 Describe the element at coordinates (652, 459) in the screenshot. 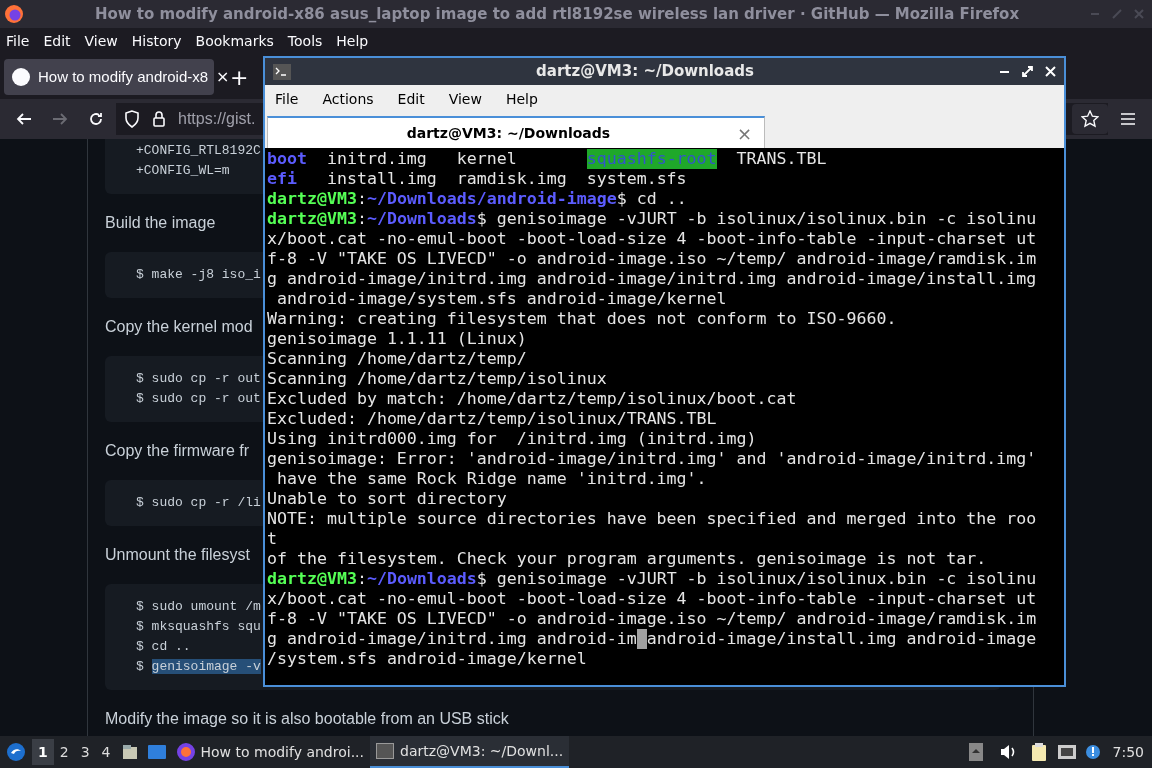

I see `terminal-text: genisoimage: Error: 'android-image/initrd.img' and 'android-image/initrd.img'` at that location.